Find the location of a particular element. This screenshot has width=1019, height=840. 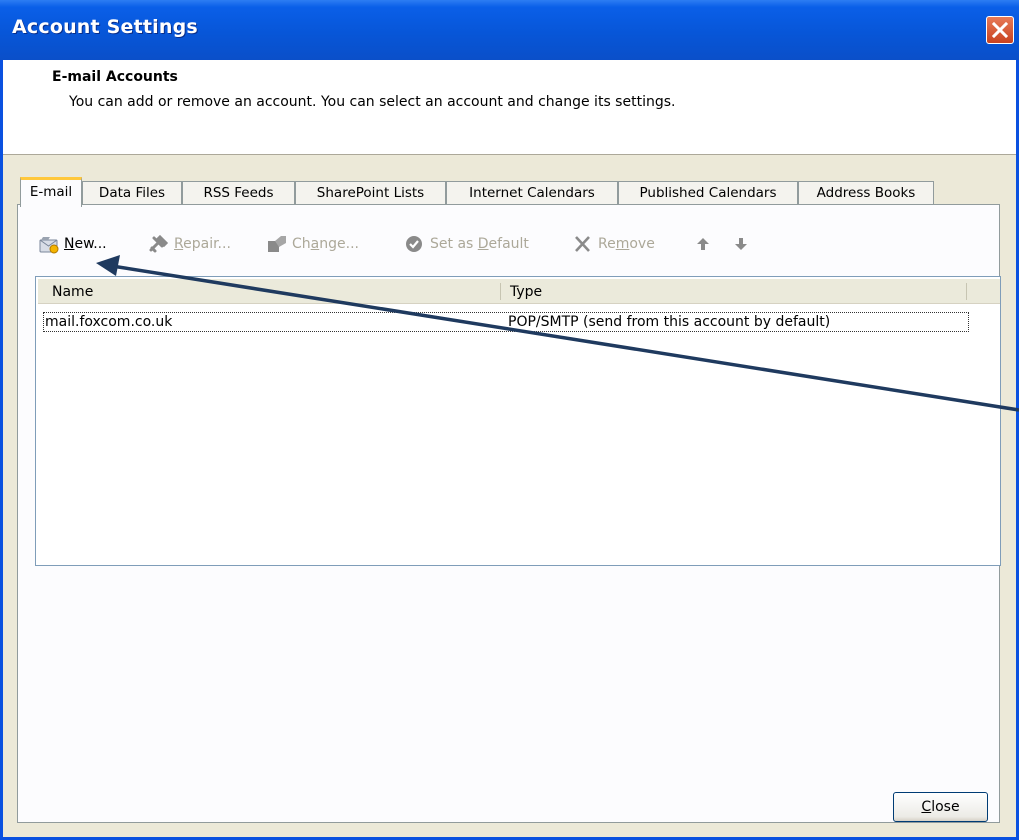

close-icon is located at coordinates (1000, 30).